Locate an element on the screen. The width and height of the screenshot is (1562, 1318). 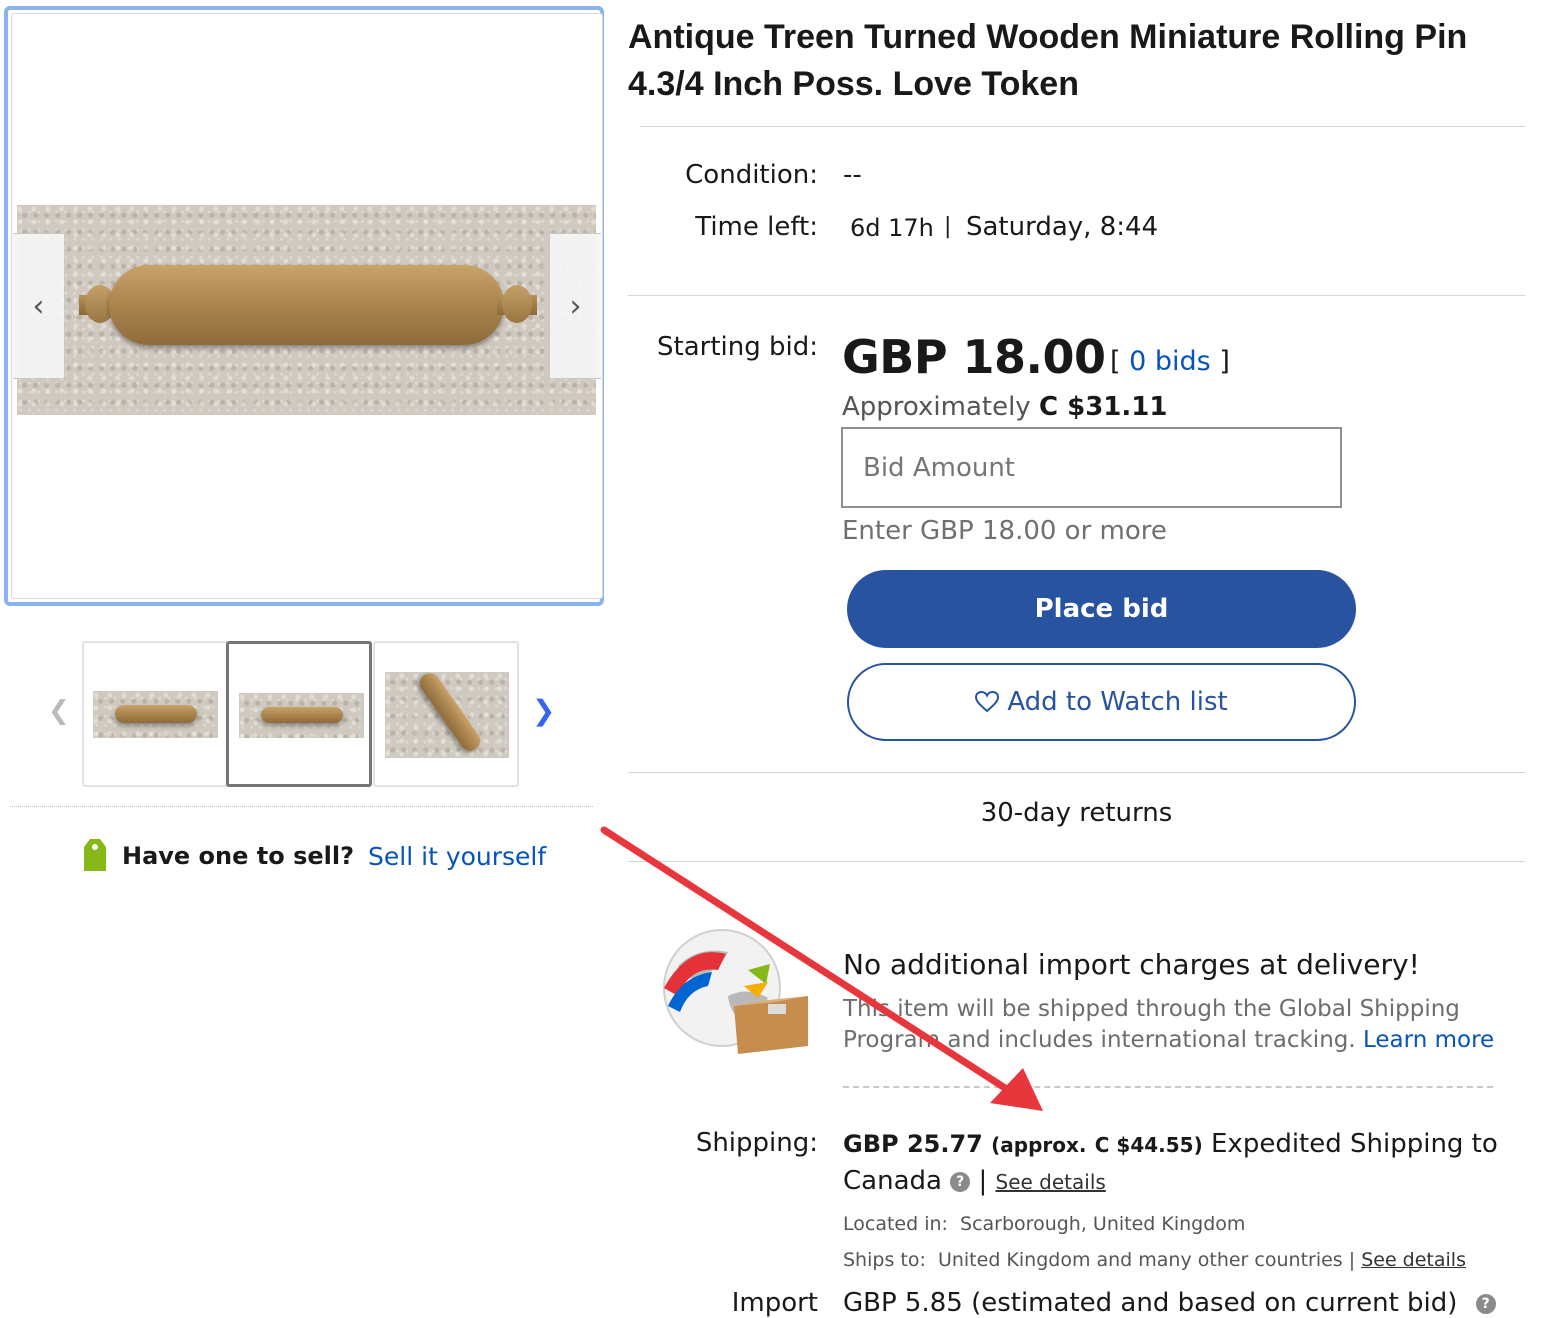
pin-right-knob is located at coordinates (517, 304).